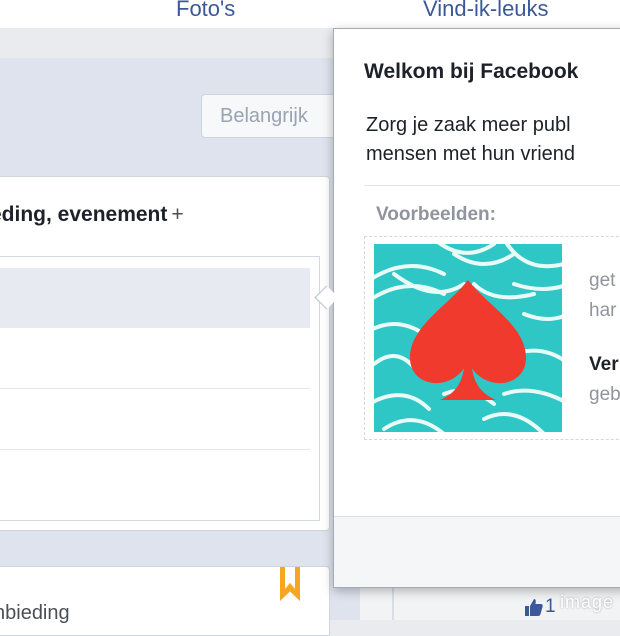 The height and width of the screenshot is (636, 620). I want to click on page-top-nav: Foto's Vind-ik-leuks, so click(310, 14).